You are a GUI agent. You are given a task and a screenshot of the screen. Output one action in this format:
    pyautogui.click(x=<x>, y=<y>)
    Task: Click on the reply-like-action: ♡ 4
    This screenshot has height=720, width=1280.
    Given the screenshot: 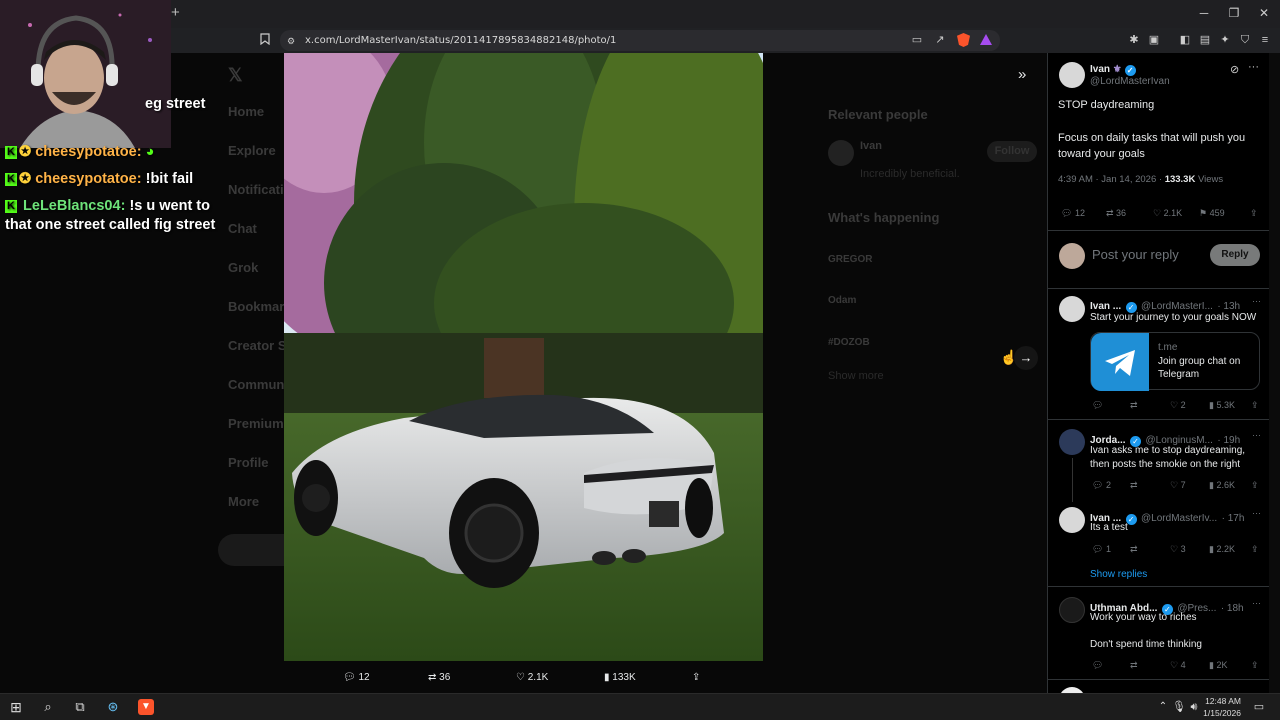 What is the action you would take?
    pyautogui.click(x=1178, y=665)
    